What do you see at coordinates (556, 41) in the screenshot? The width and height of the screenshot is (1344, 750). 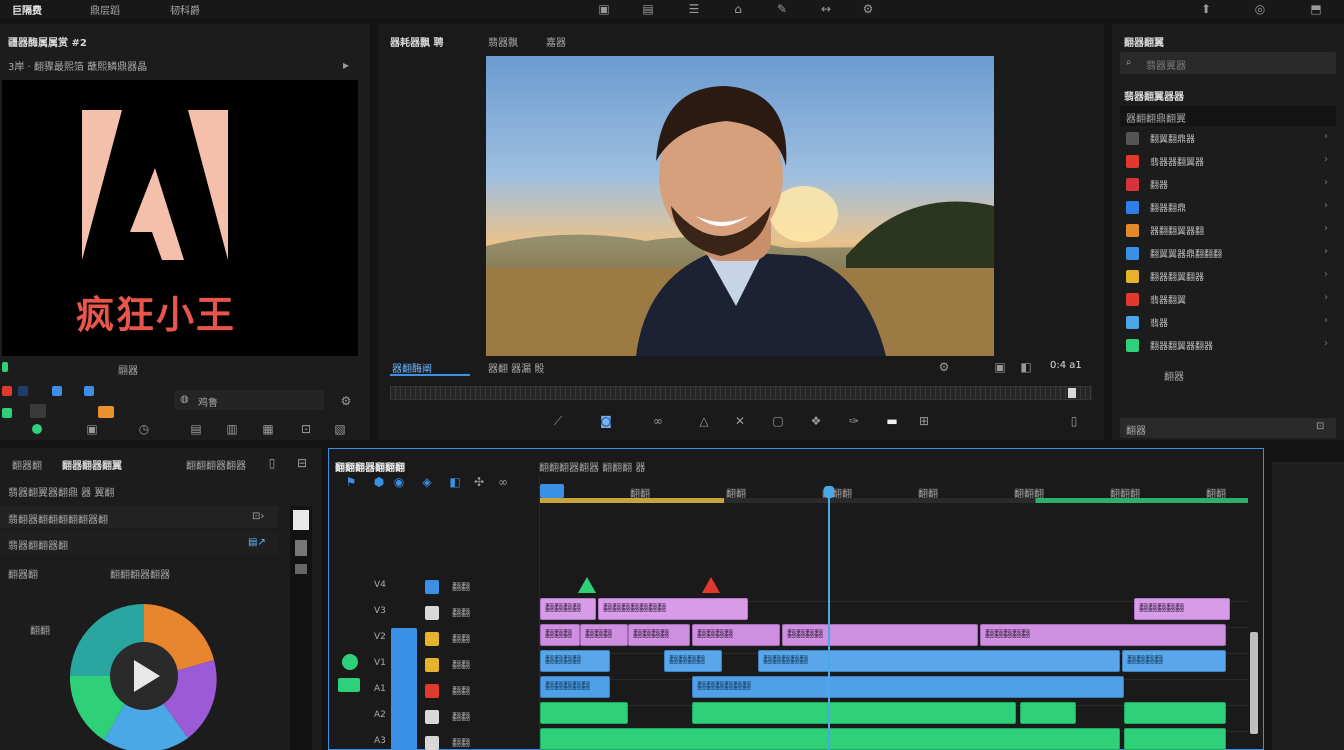 I see `program-tab-2: 嘉器` at bounding box center [556, 41].